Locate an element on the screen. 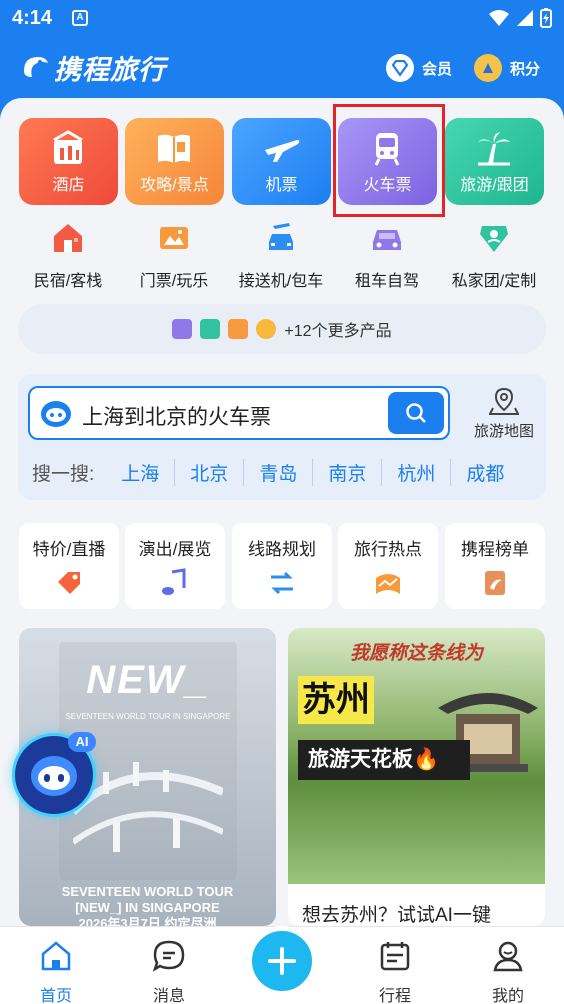 This screenshot has width=564, height=1004. price-tag-icon is located at coordinates (69, 583).